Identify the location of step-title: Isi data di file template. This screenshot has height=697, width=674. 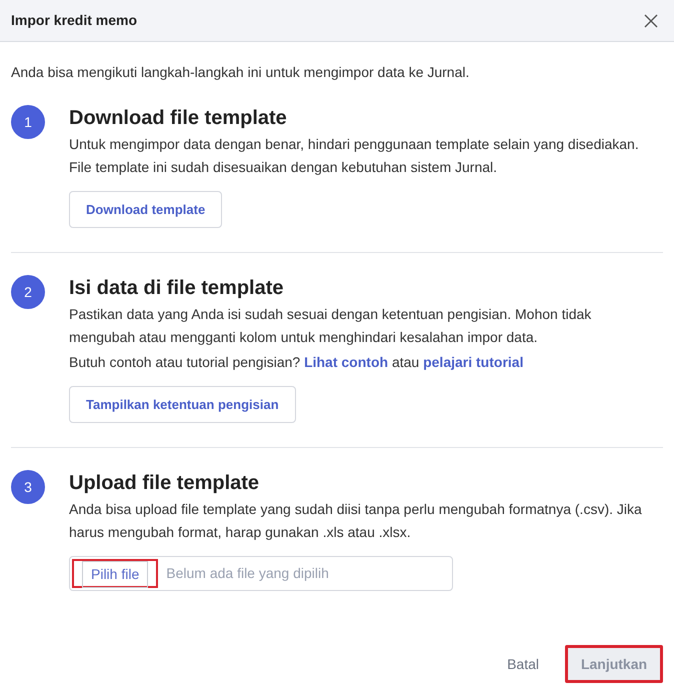
(176, 288).